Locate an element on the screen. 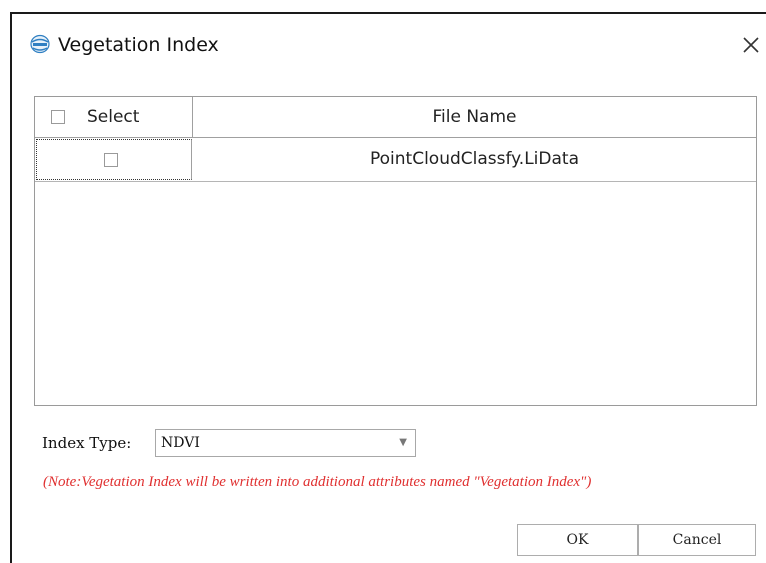 The image size is (766, 563). row-select-cell is located at coordinates (114, 159).